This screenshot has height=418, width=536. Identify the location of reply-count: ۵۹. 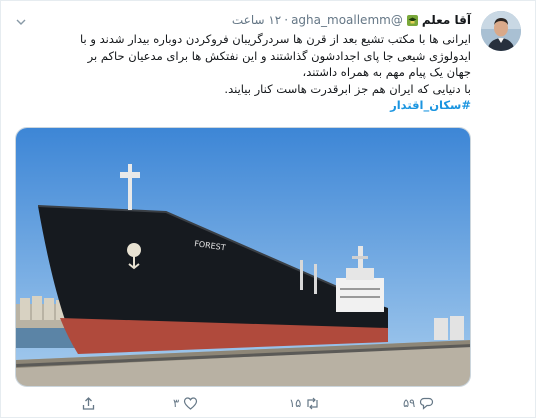
(409, 403).